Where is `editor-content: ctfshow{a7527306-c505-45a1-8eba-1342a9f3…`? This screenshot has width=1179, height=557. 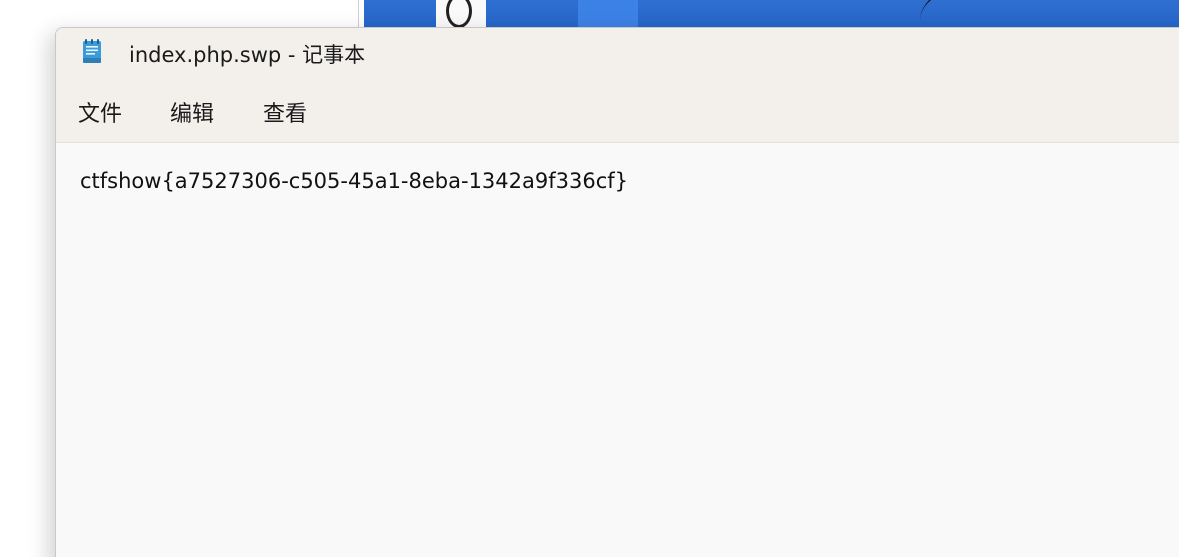
editor-content: ctfshow{a7527306-c505-45a1-8eba-1342a9f3… is located at coordinates (354, 181).